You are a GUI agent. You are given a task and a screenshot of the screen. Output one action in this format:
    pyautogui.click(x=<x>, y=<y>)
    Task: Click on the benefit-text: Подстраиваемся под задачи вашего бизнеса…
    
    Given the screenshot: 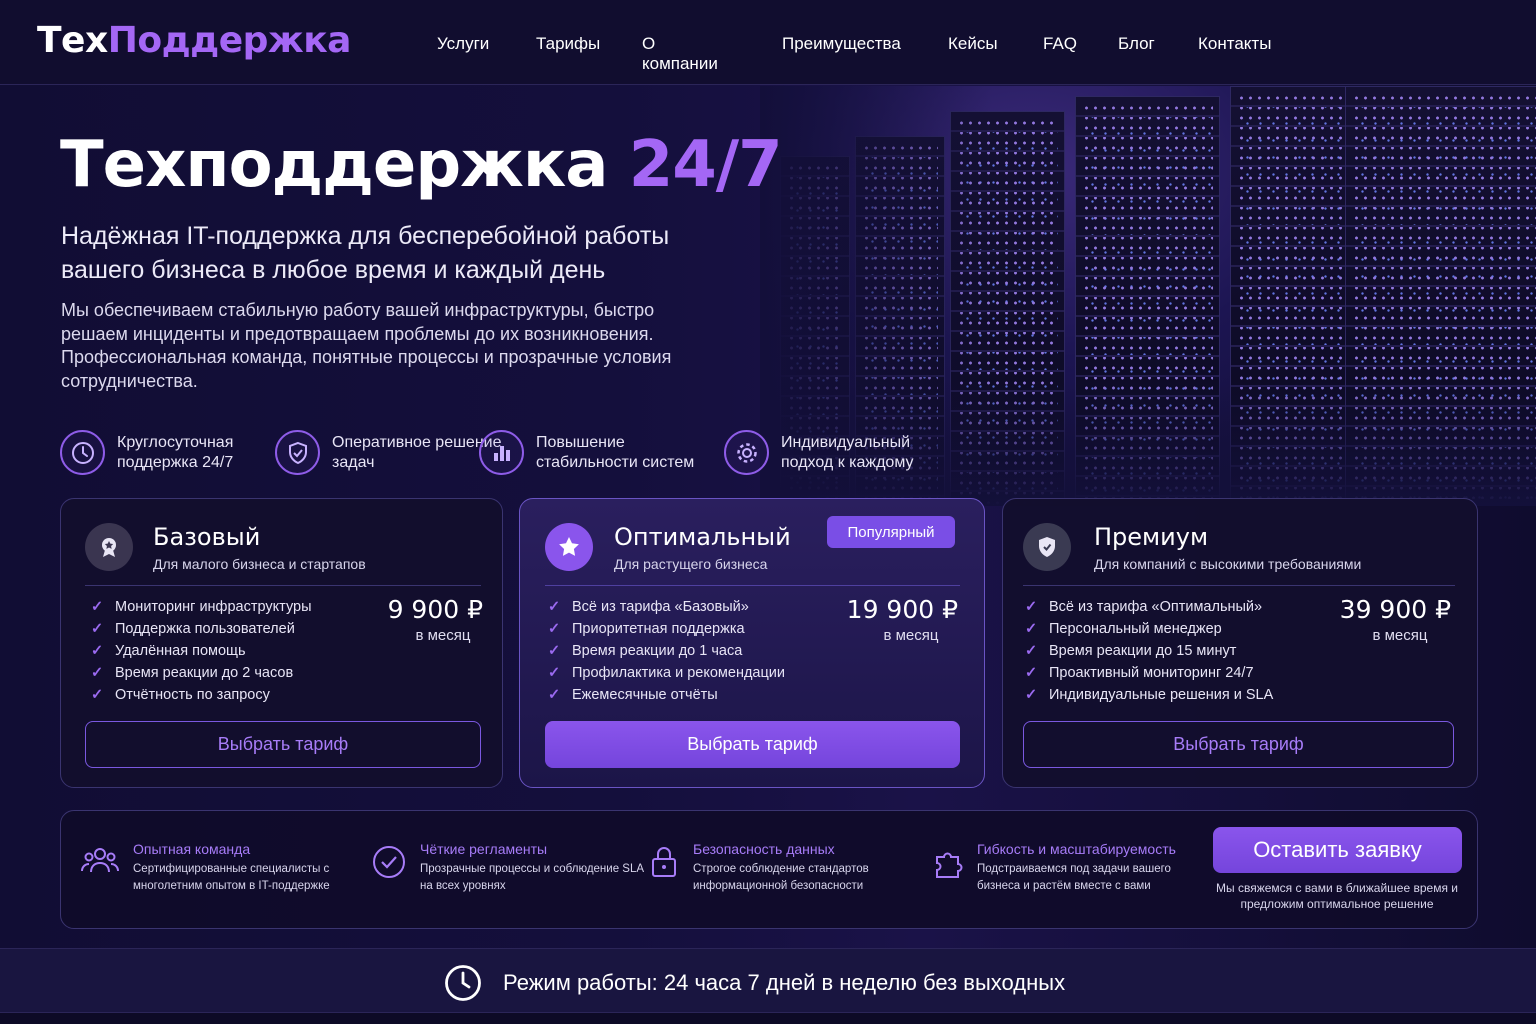 What is the action you would take?
    pyautogui.click(x=1074, y=877)
    